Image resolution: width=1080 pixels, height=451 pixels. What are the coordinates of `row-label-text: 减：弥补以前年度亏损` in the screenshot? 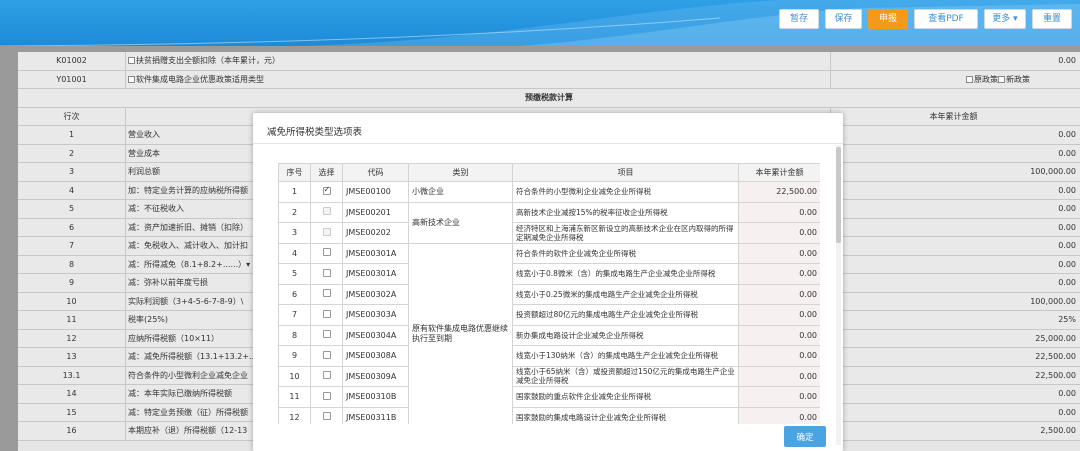 It's located at (168, 282).